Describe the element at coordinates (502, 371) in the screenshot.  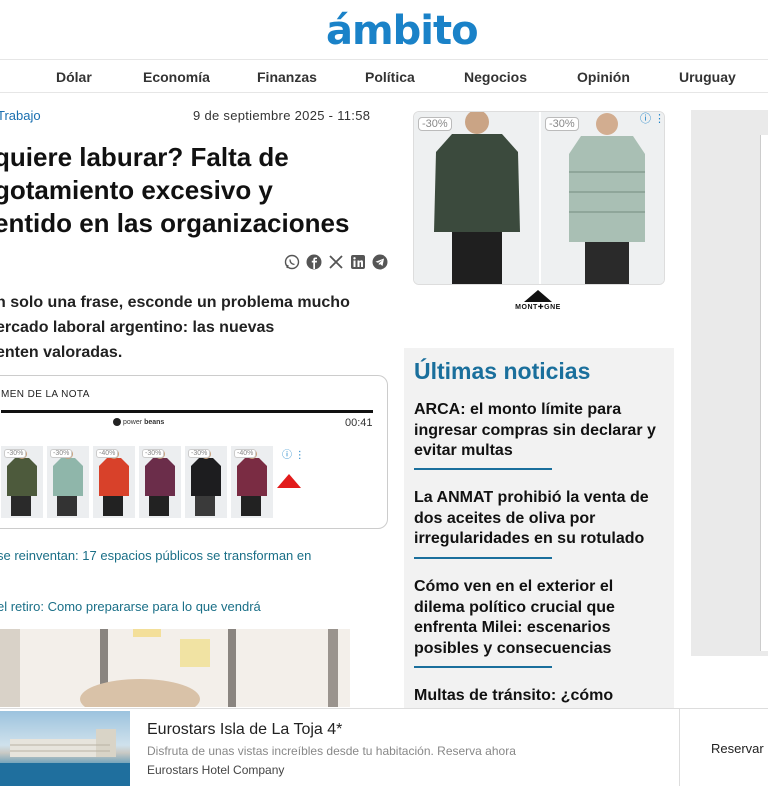
I see `latest-news-title: Últimas noticias` at that location.